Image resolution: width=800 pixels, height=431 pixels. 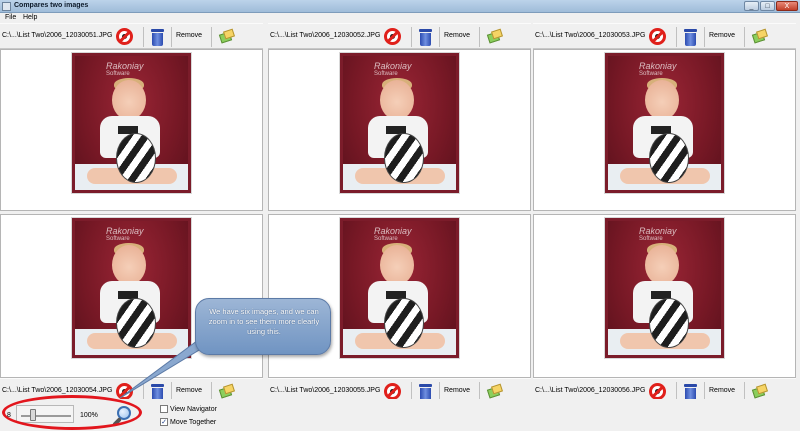 I want to click on file-path: C:\...\List Two\2006_12030054.JPG, so click(x=57, y=390).